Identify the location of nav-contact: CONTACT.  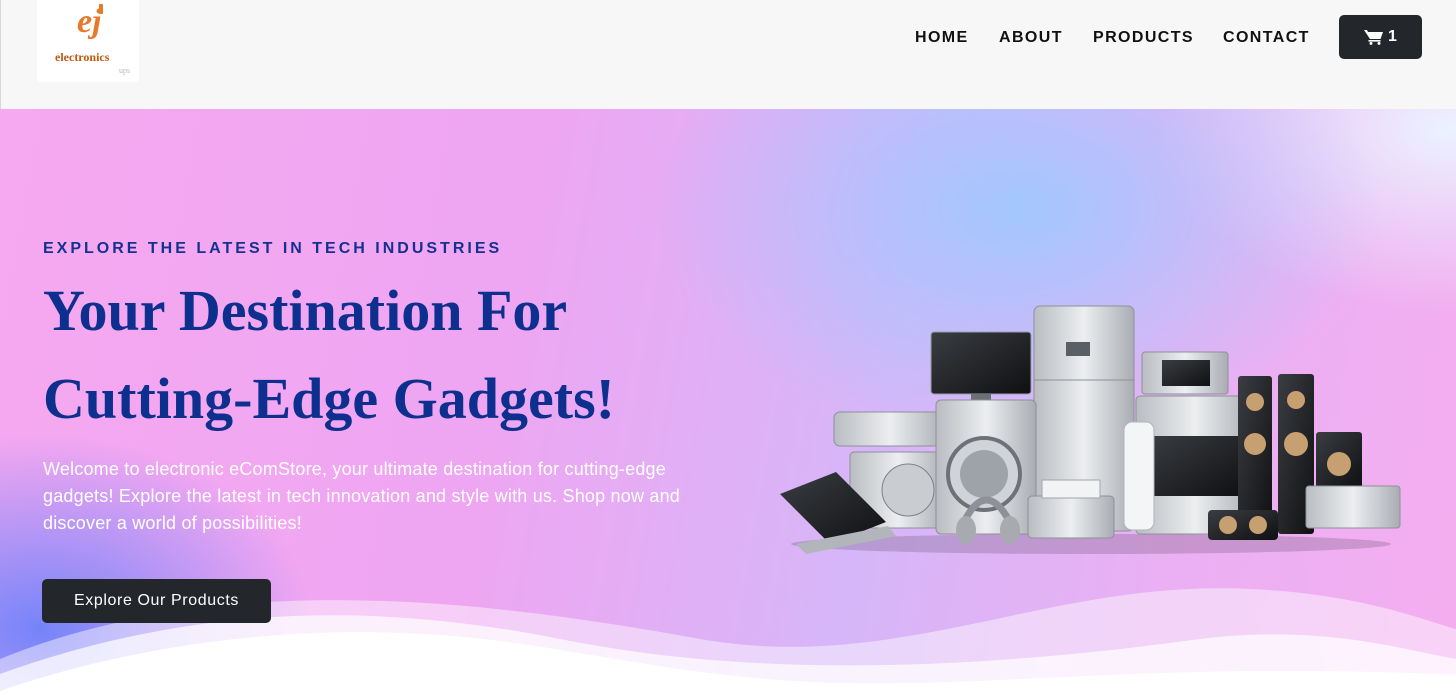
(1266, 38).